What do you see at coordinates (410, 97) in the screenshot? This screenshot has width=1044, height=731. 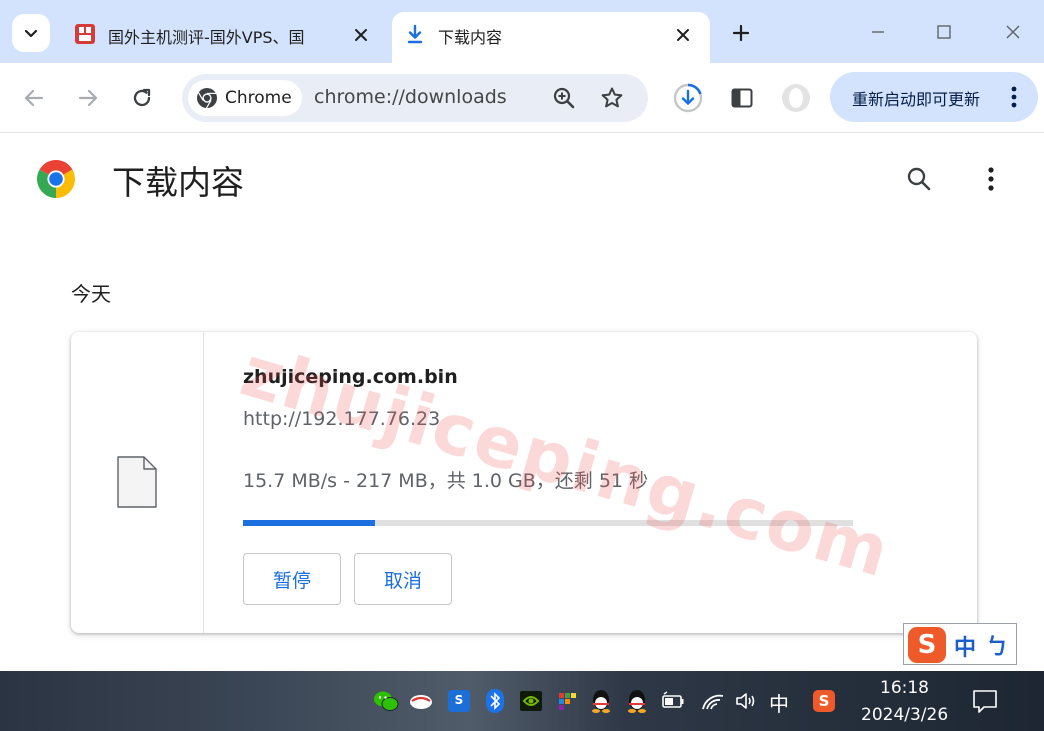 I see `url-text: chrome://downloads` at bounding box center [410, 97].